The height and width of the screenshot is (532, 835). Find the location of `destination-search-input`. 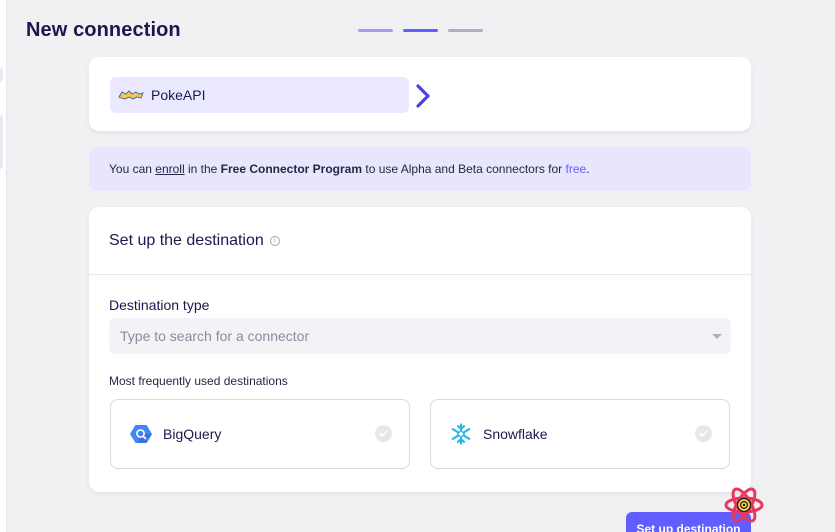

destination-search-input is located at coordinates (420, 336).